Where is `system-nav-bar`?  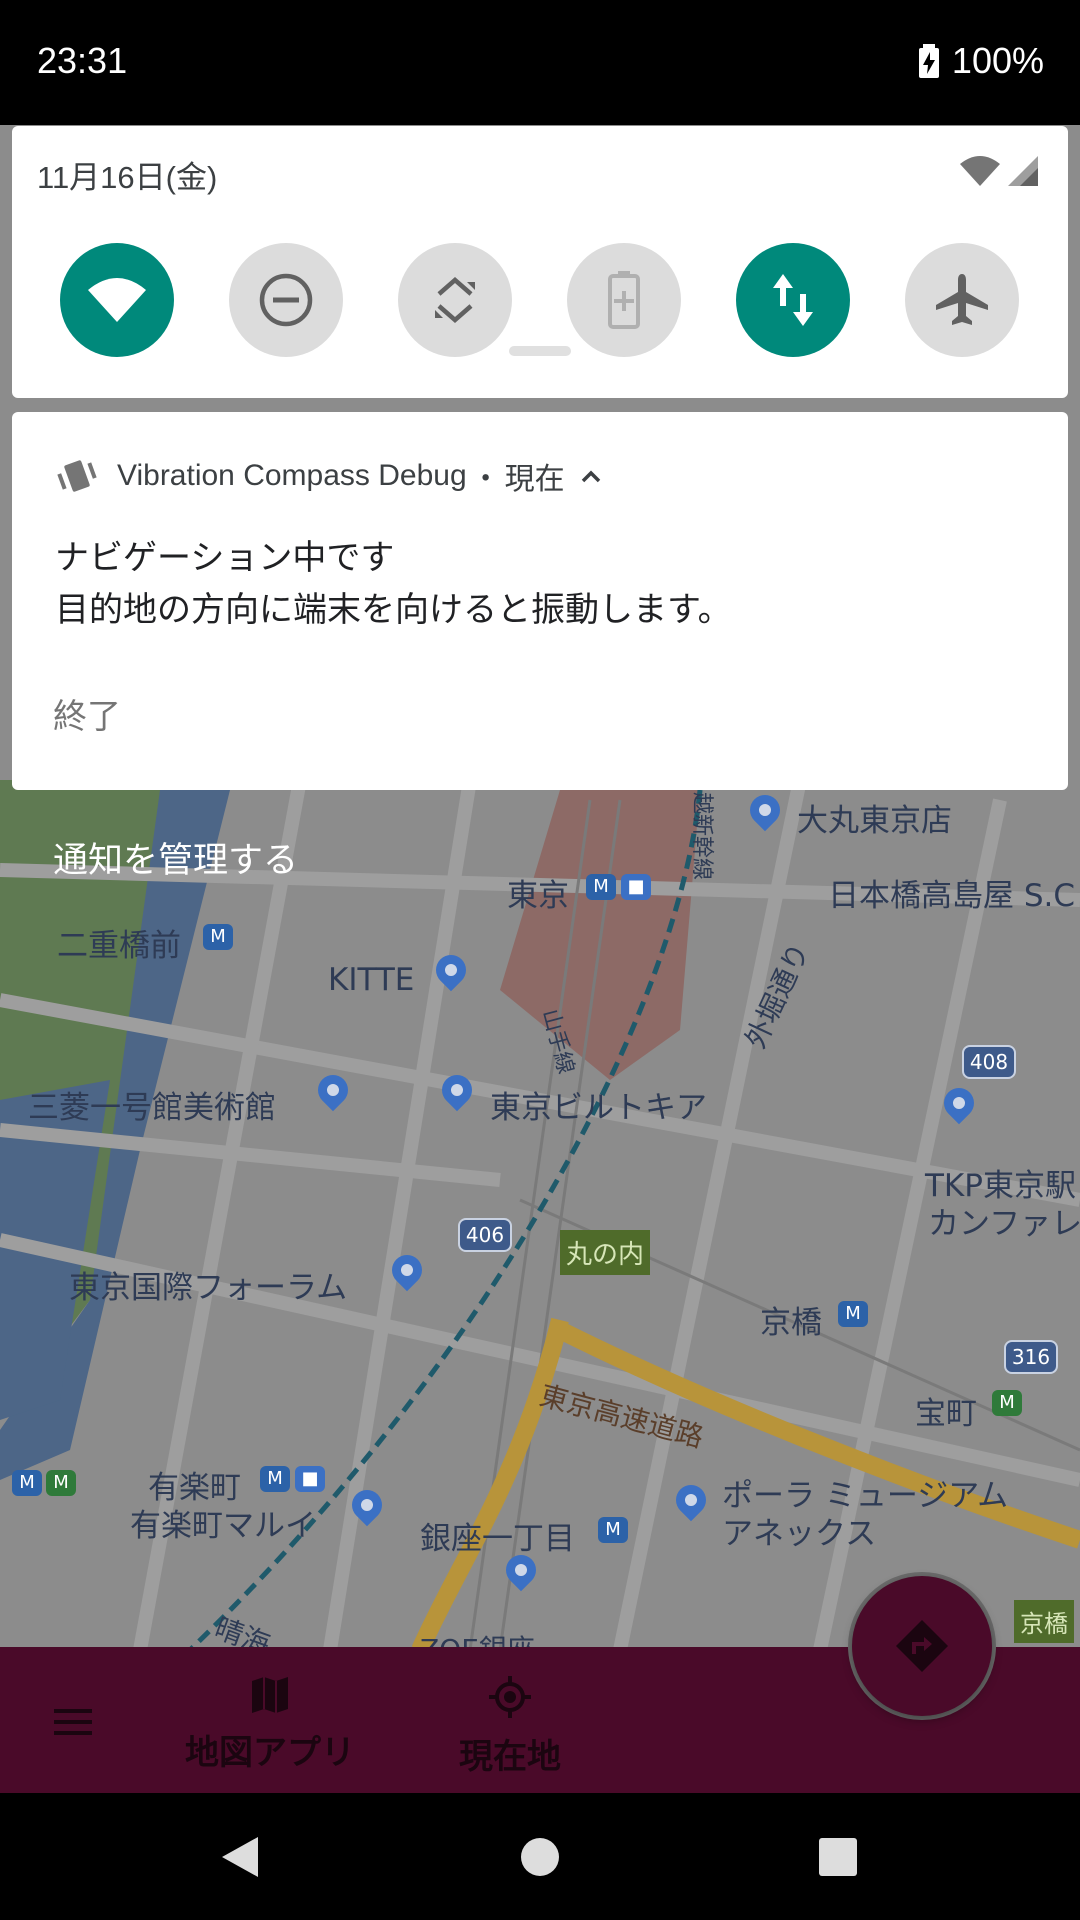
system-nav-bar is located at coordinates (540, 1856).